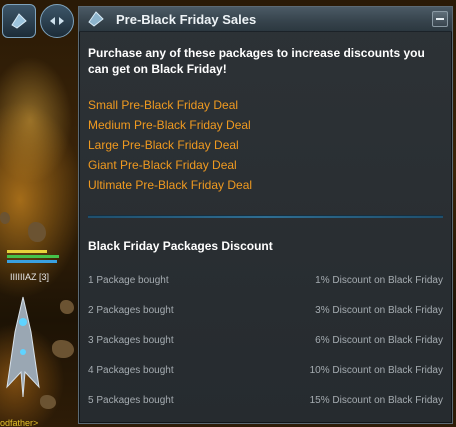  What do you see at coordinates (128, 280) in the screenshot?
I see `packages-bought: 1 Package bought` at bounding box center [128, 280].